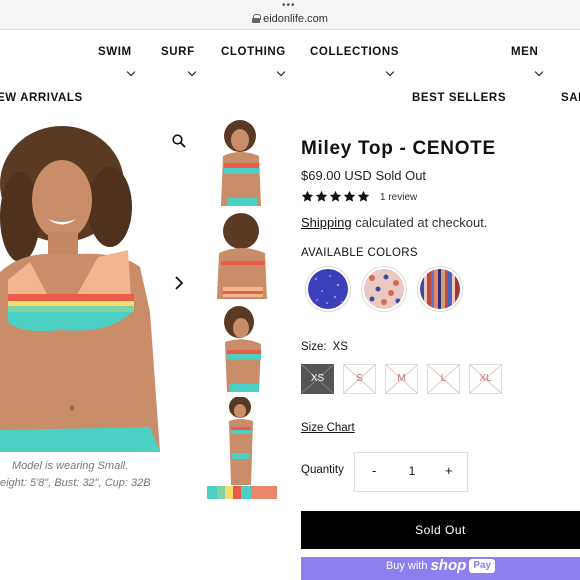 The image size is (580, 580). Describe the element at coordinates (406, 565) in the screenshot. I see `shop-pay-buy-text: Buy with` at that location.